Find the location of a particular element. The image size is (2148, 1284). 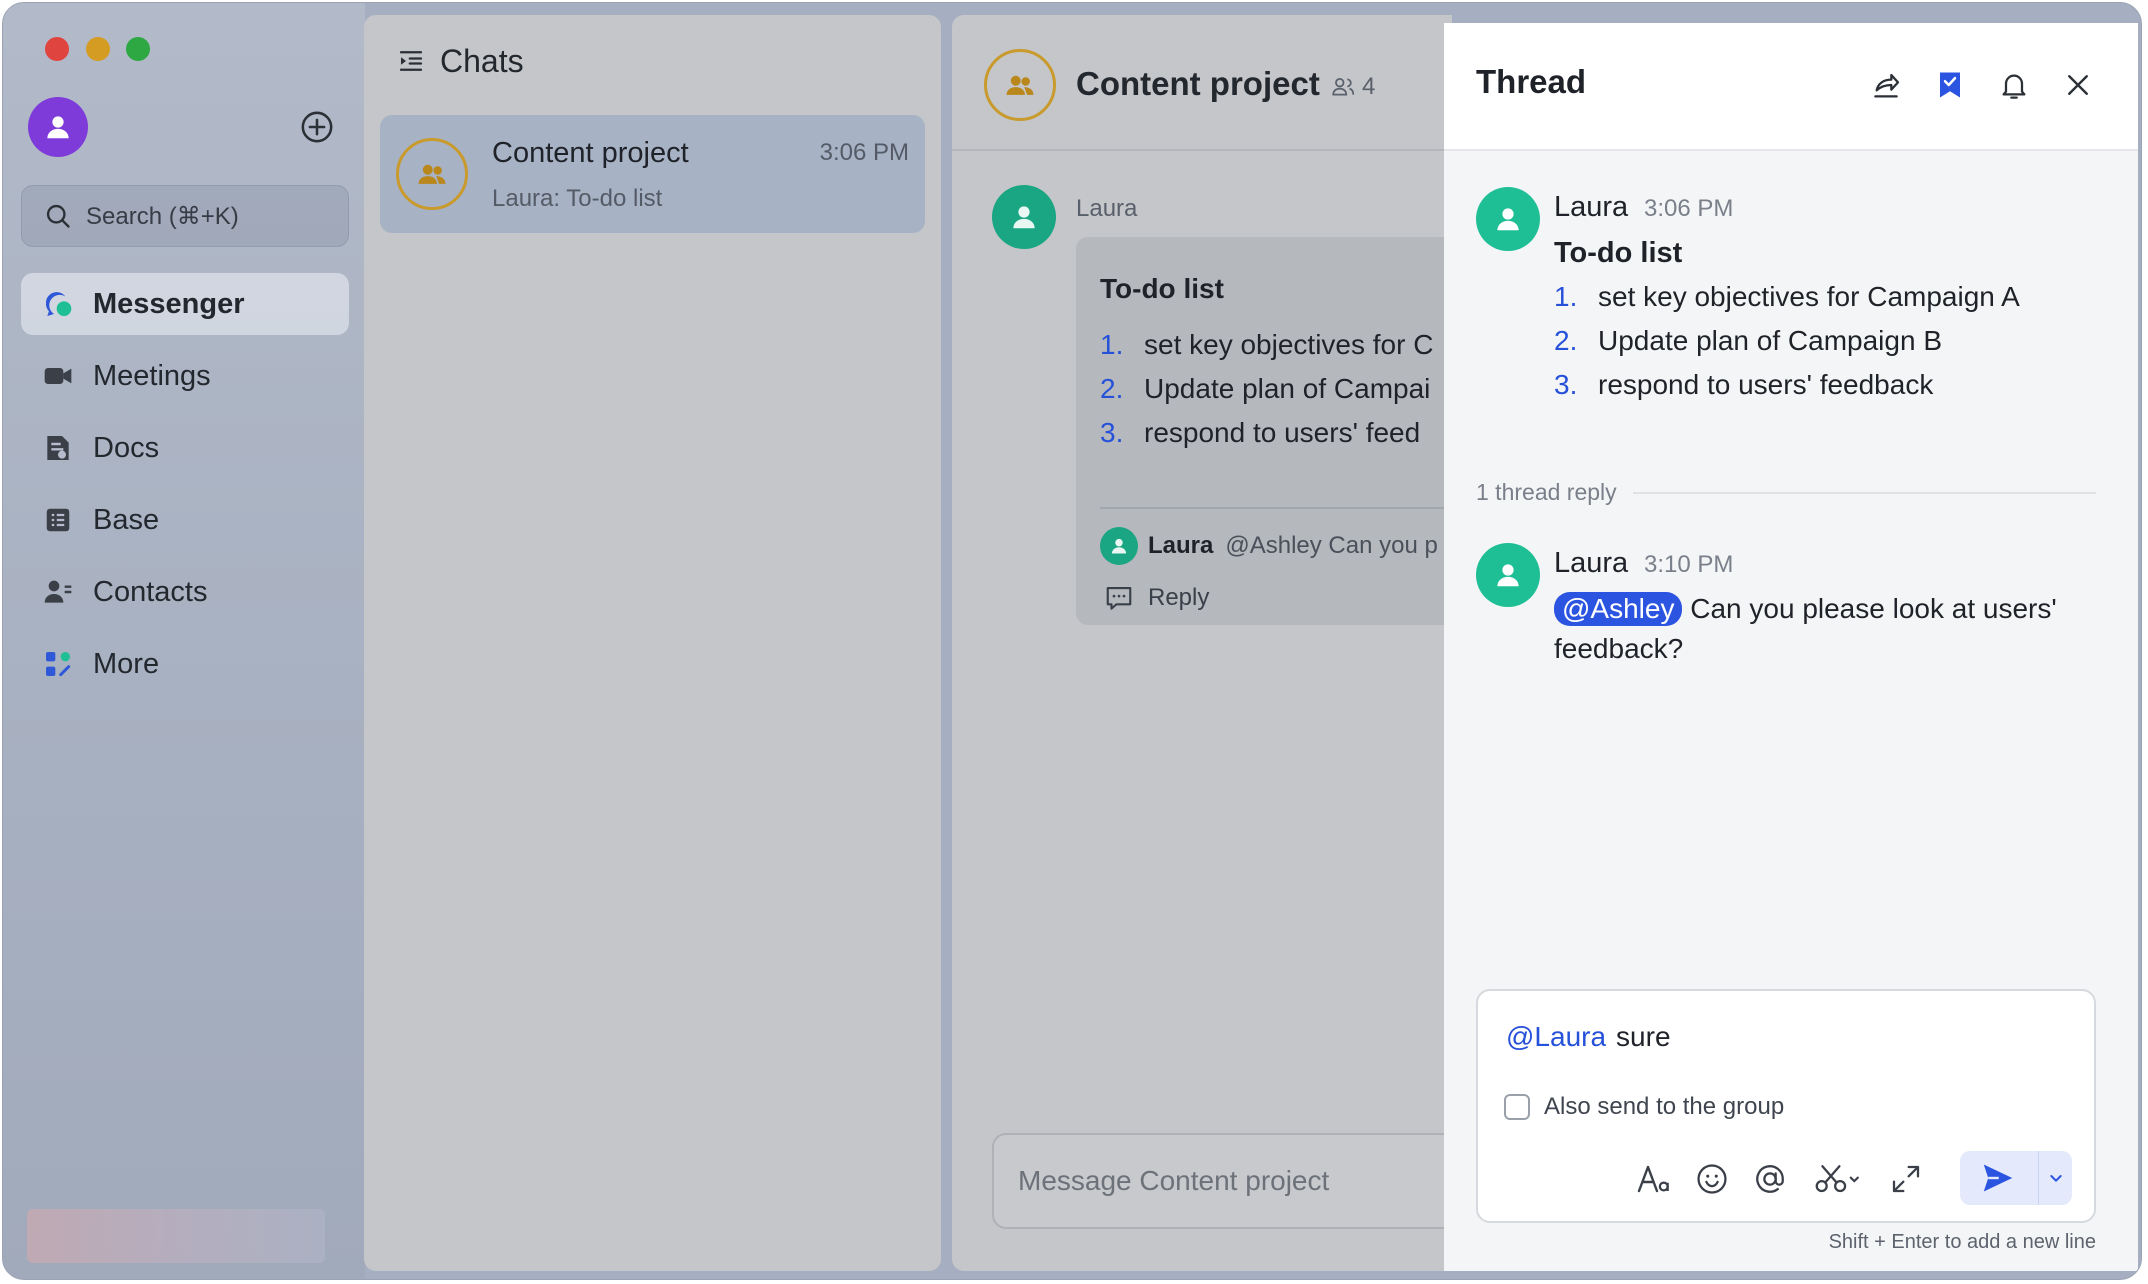

card-title: To-do list is located at coordinates (1162, 288).